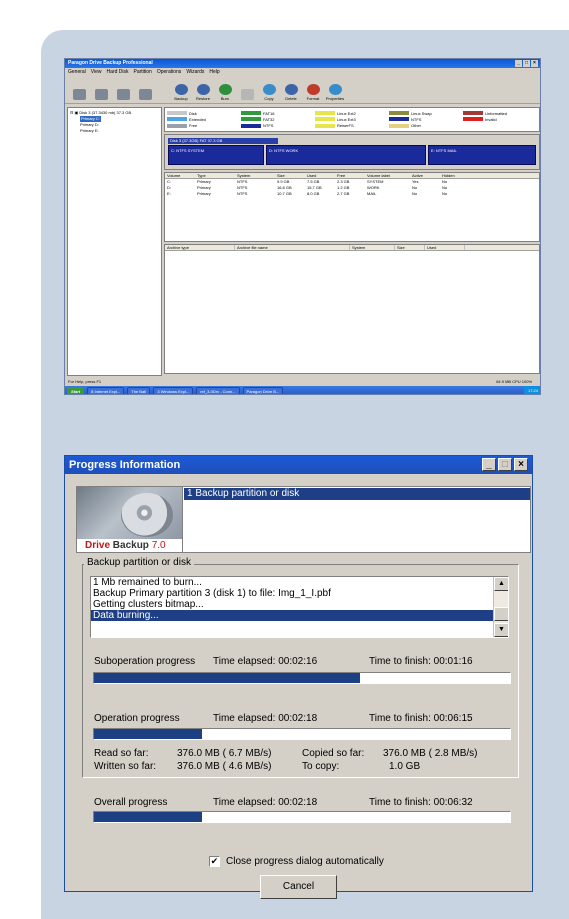 The width and height of the screenshot is (569, 919). What do you see at coordinates (114, 131) in the screenshot?
I see `tree-item-e: Primary E:` at bounding box center [114, 131].